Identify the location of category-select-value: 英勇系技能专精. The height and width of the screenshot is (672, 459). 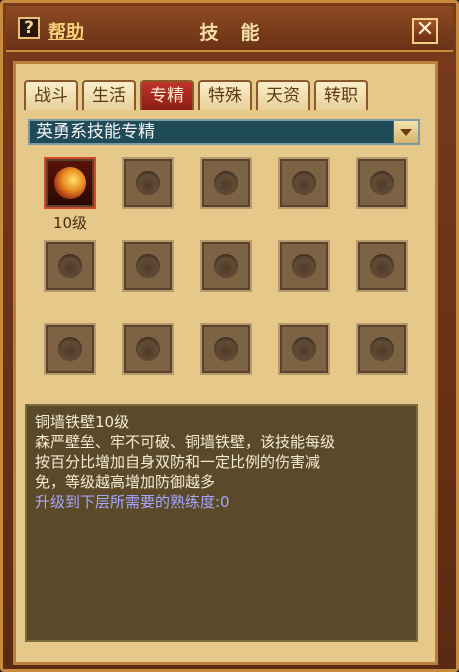
(95, 132).